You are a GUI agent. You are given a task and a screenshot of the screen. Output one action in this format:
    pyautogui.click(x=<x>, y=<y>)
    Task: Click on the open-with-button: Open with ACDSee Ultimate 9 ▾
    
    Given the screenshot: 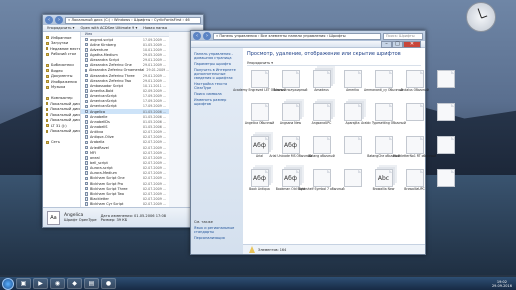 What is the action you would take?
    pyautogui.click(x=108, y=28)
    